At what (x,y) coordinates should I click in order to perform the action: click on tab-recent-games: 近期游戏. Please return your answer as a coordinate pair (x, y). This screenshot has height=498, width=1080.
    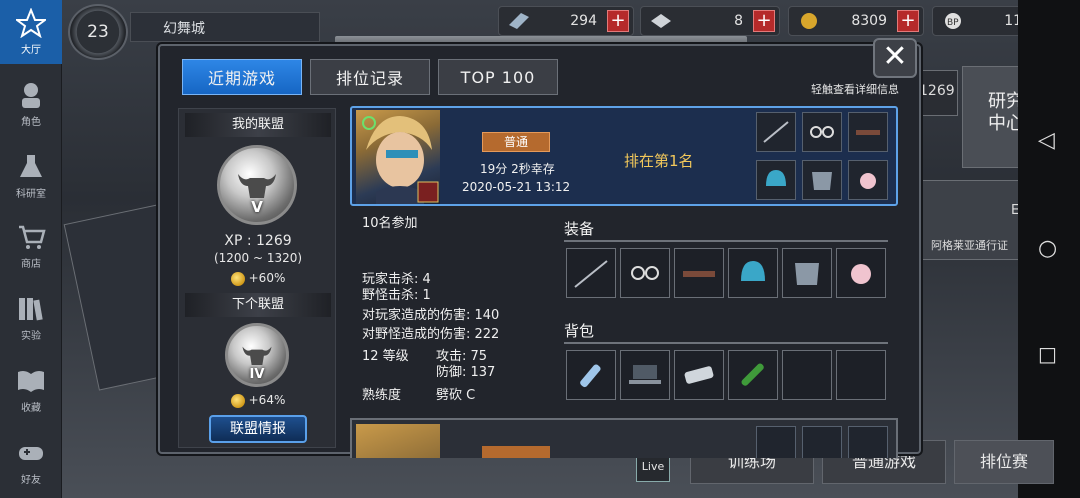
    Looking at the image, I should click on (242, 77).